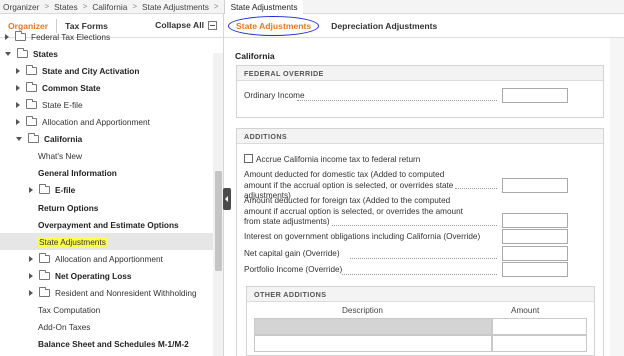 The image size is (624, 356). Describe the element at coordinates (420, 73) in the screenshot. I see `federal-override-heading: FEDERAL OVERRIDE` at that location.